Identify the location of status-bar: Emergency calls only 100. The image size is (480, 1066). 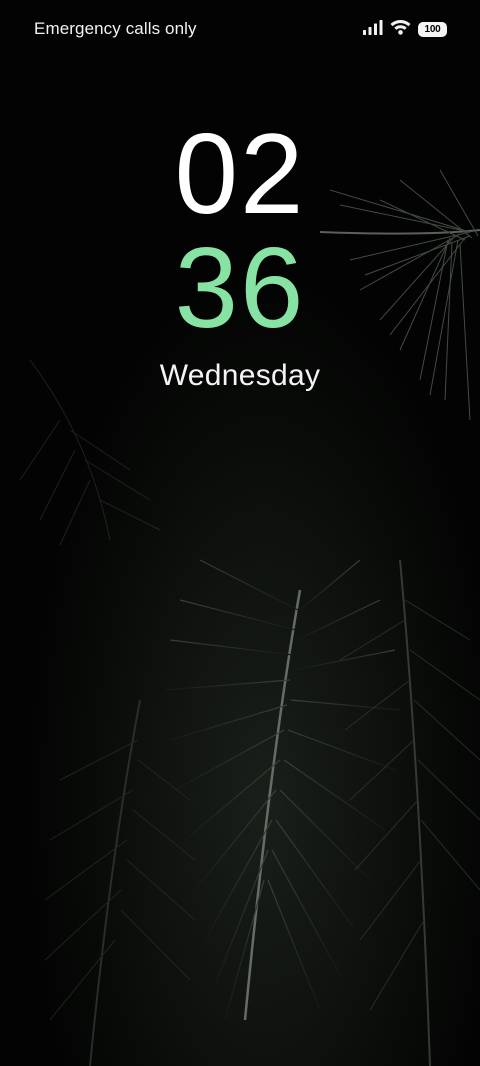
(240, 29).